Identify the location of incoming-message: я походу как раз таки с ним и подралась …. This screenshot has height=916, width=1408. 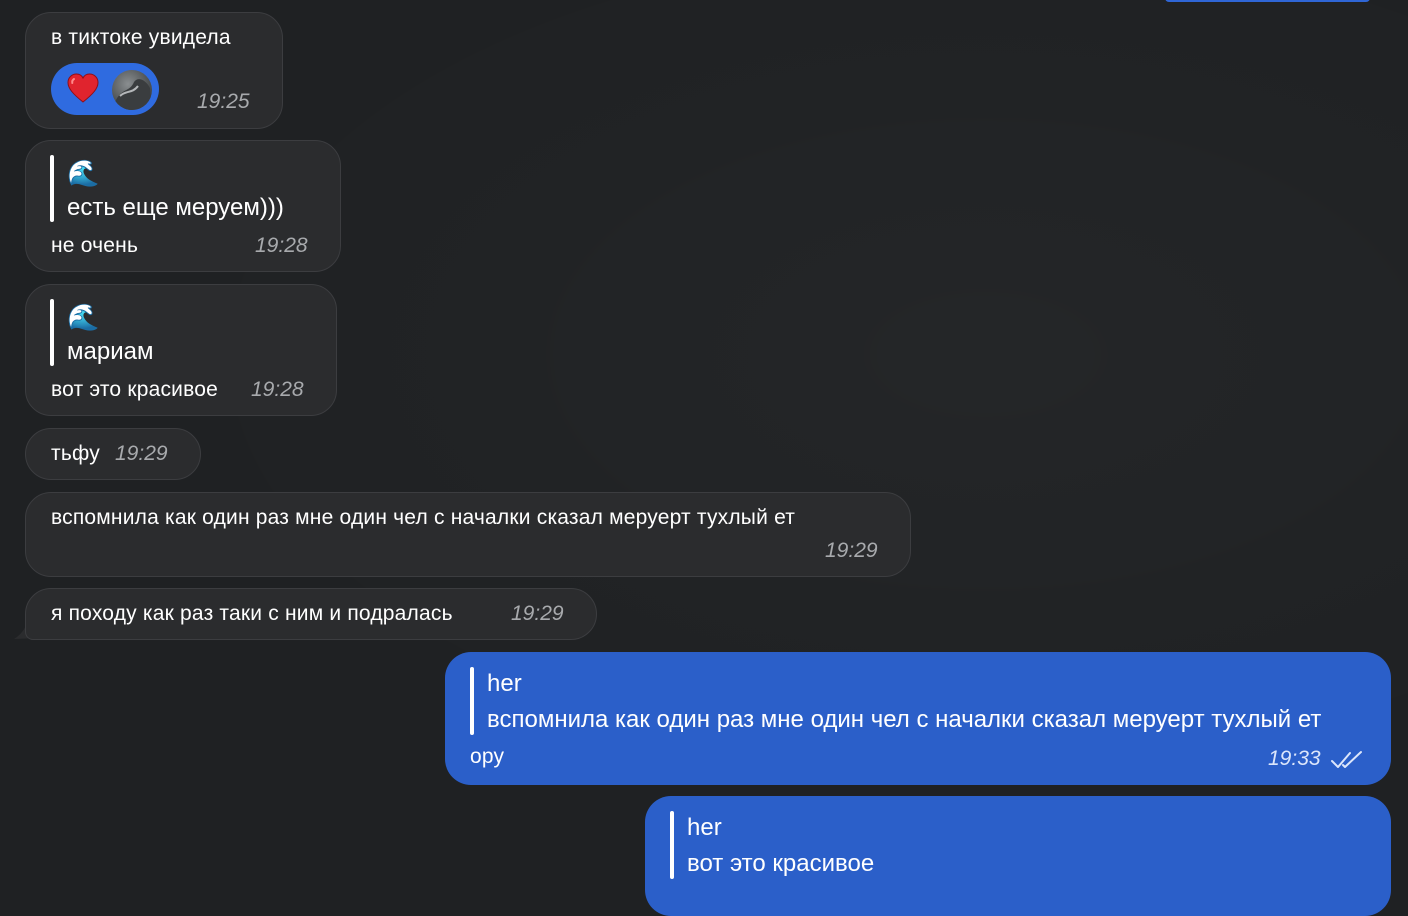
(311, 614).